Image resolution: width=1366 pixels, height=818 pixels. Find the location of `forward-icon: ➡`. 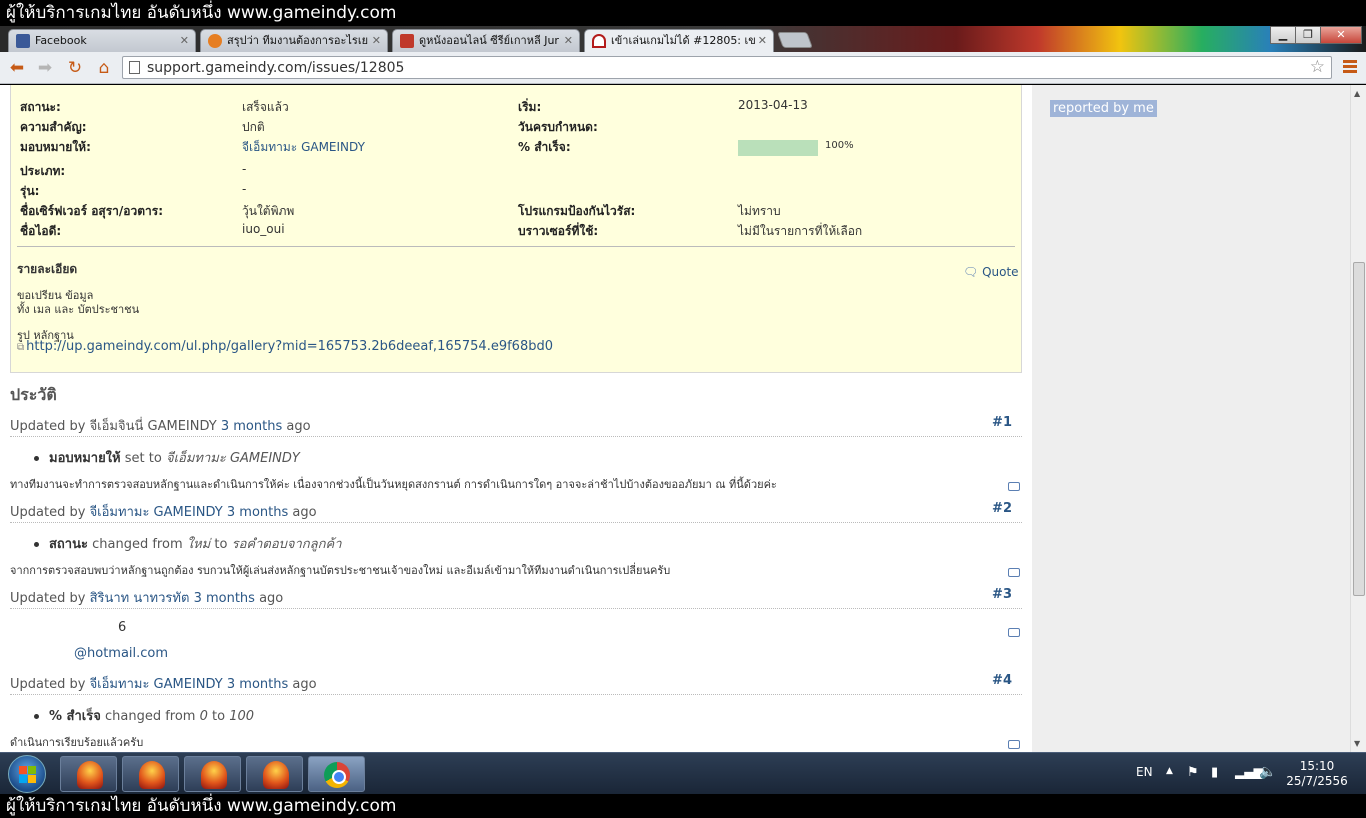

forward-icon: ➡ is located at coordinates (45, 68).